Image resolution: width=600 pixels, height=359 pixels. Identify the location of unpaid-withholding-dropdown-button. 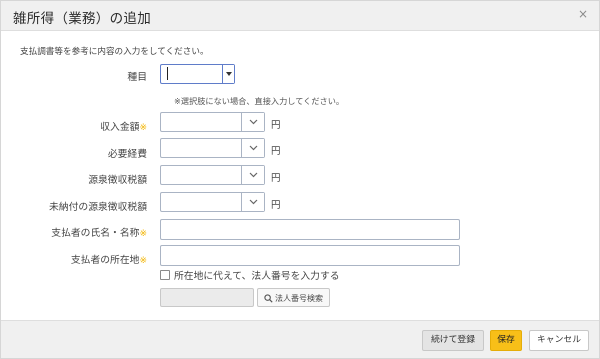
(252, 202).